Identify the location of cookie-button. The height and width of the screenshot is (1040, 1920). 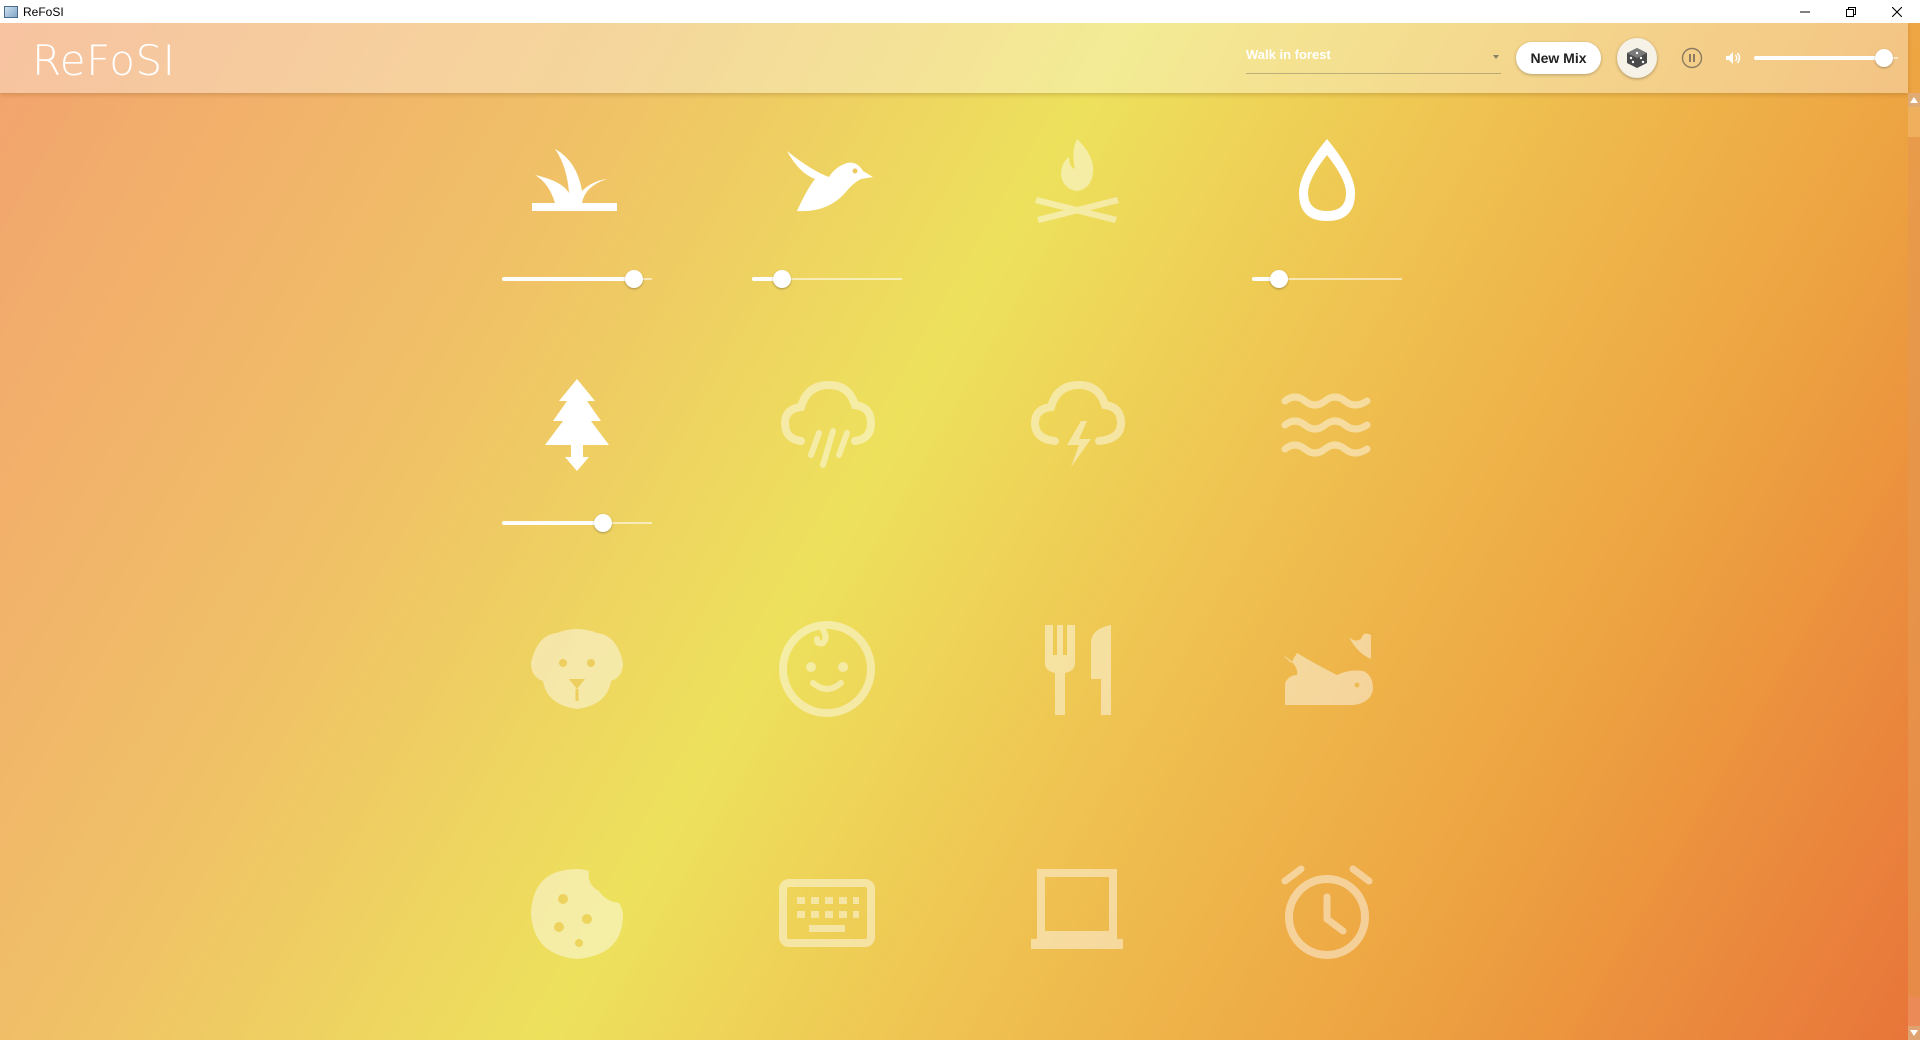
(577, 913).